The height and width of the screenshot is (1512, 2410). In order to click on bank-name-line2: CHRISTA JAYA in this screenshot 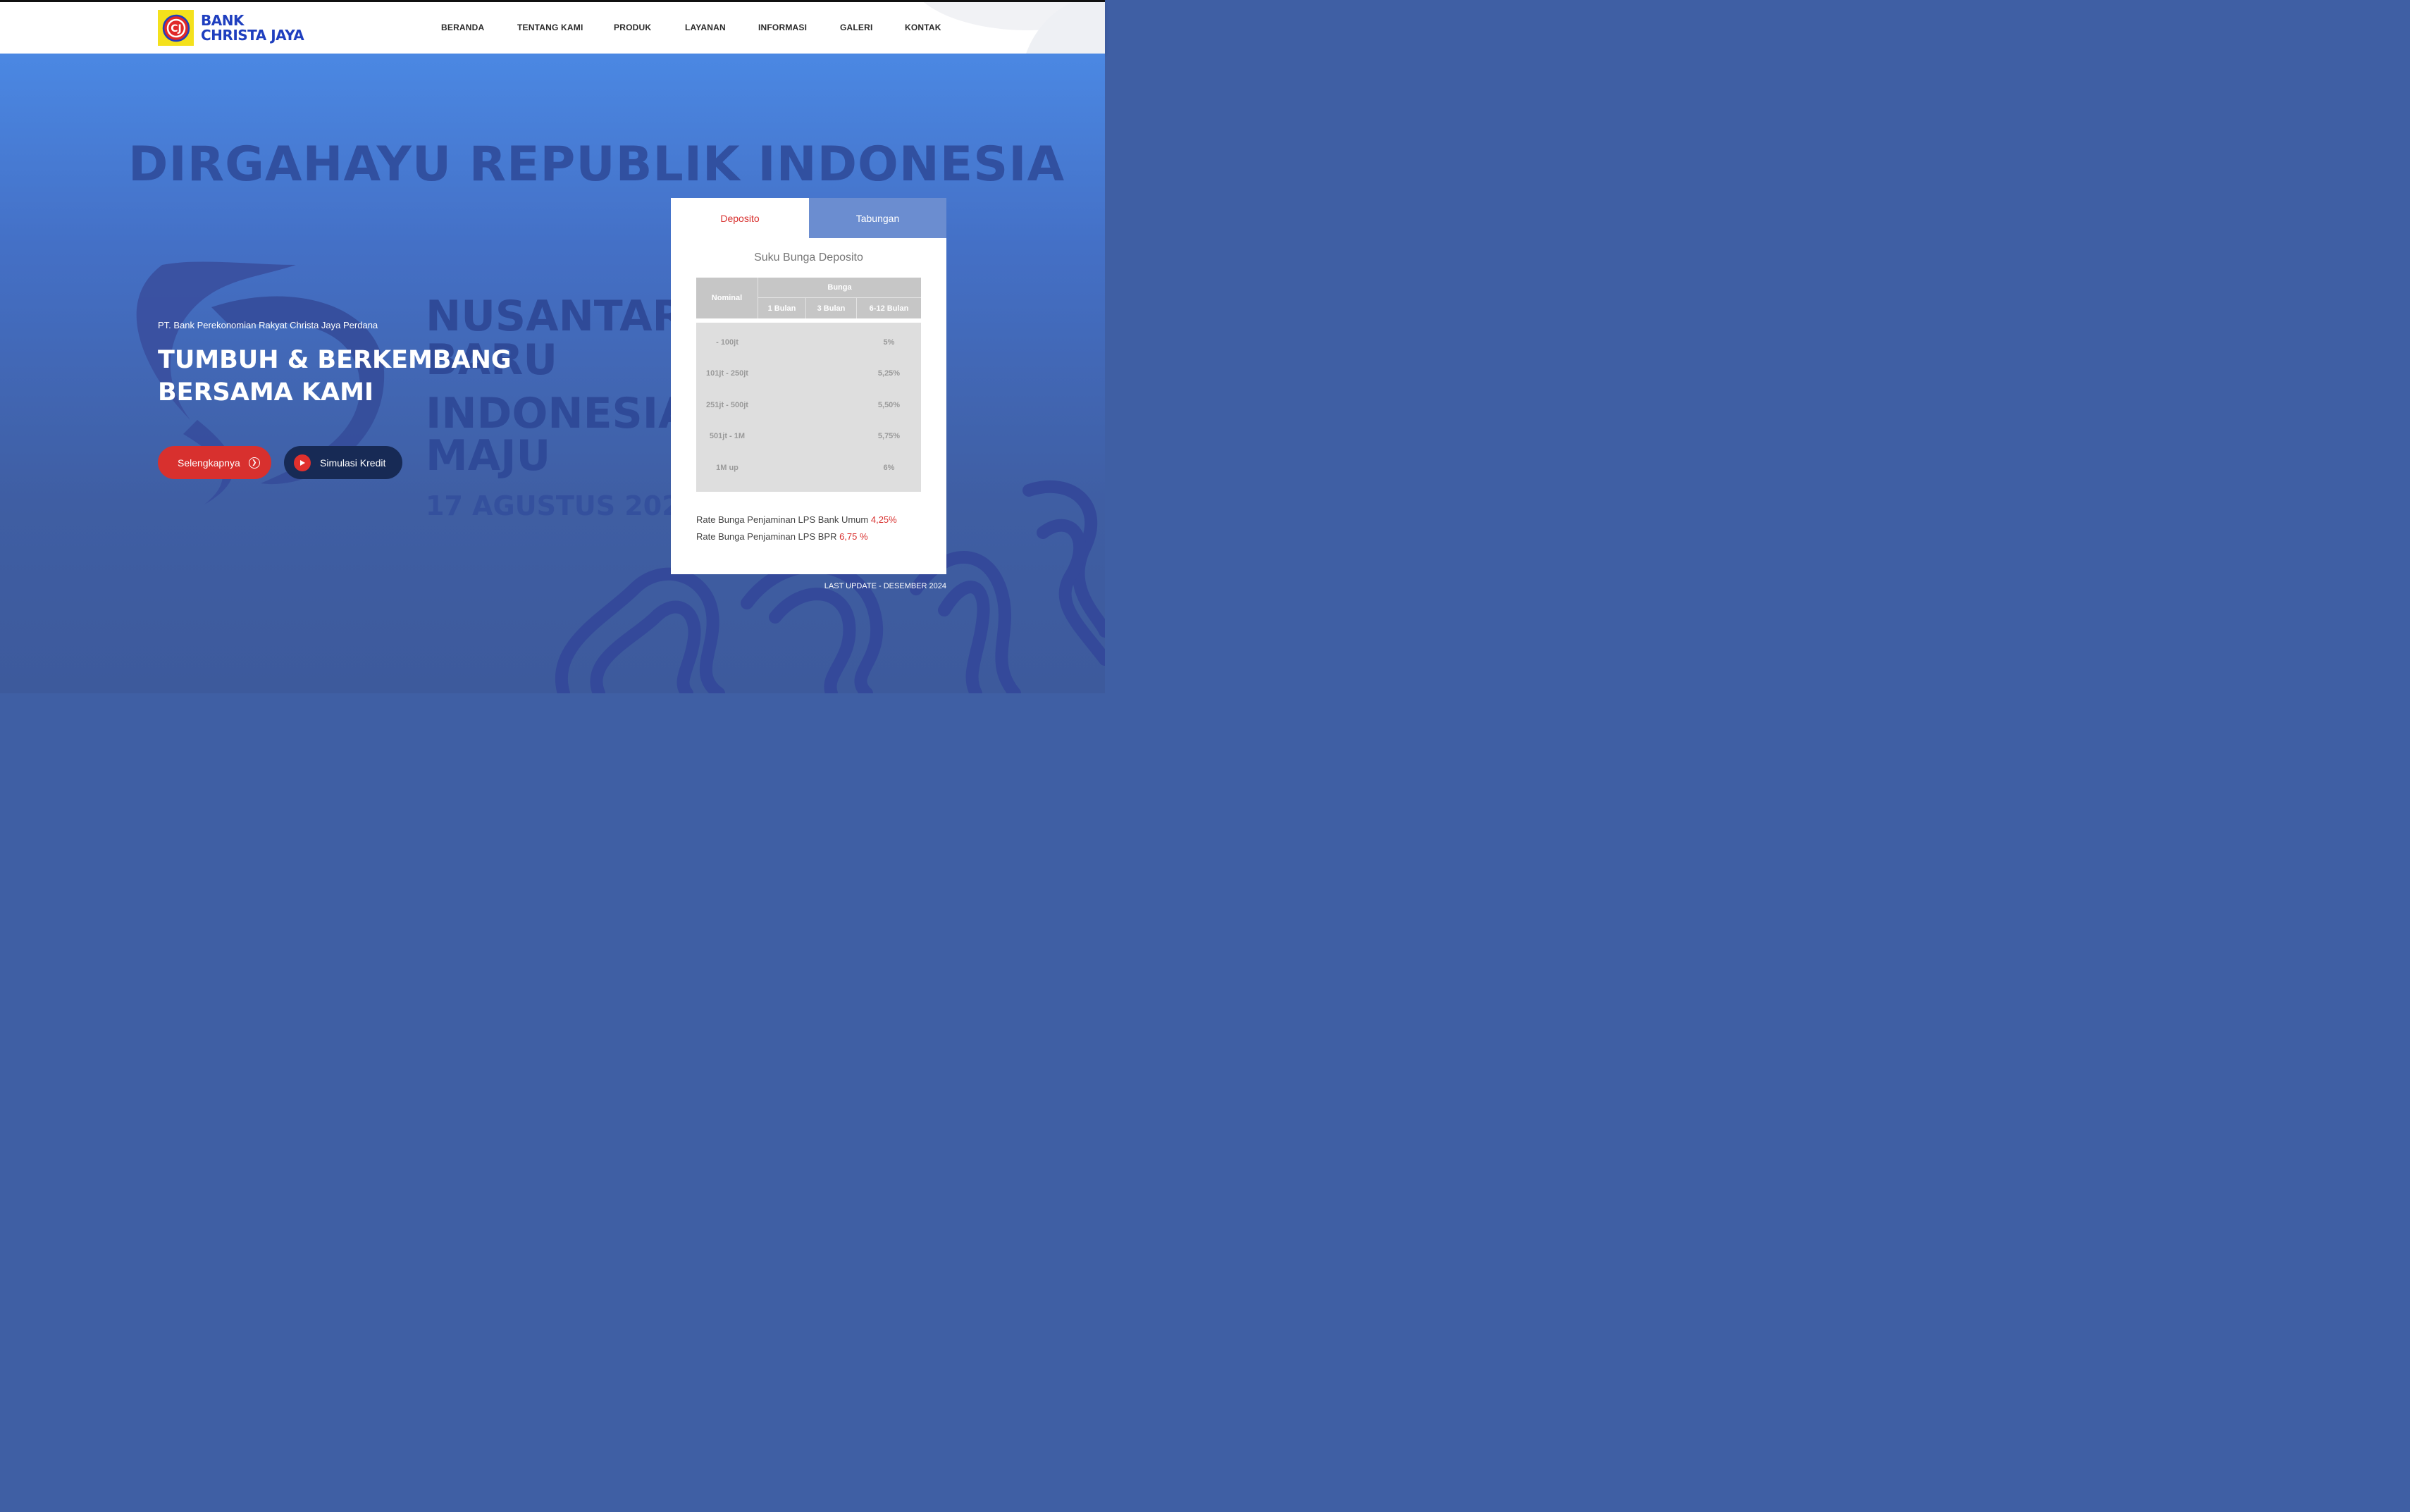, I will do `click(252, 35)`.